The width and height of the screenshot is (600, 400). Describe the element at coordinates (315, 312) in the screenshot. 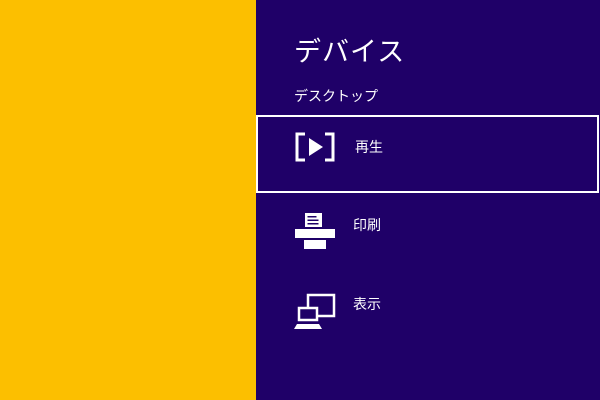

I see `project-screen-icon` at that location.